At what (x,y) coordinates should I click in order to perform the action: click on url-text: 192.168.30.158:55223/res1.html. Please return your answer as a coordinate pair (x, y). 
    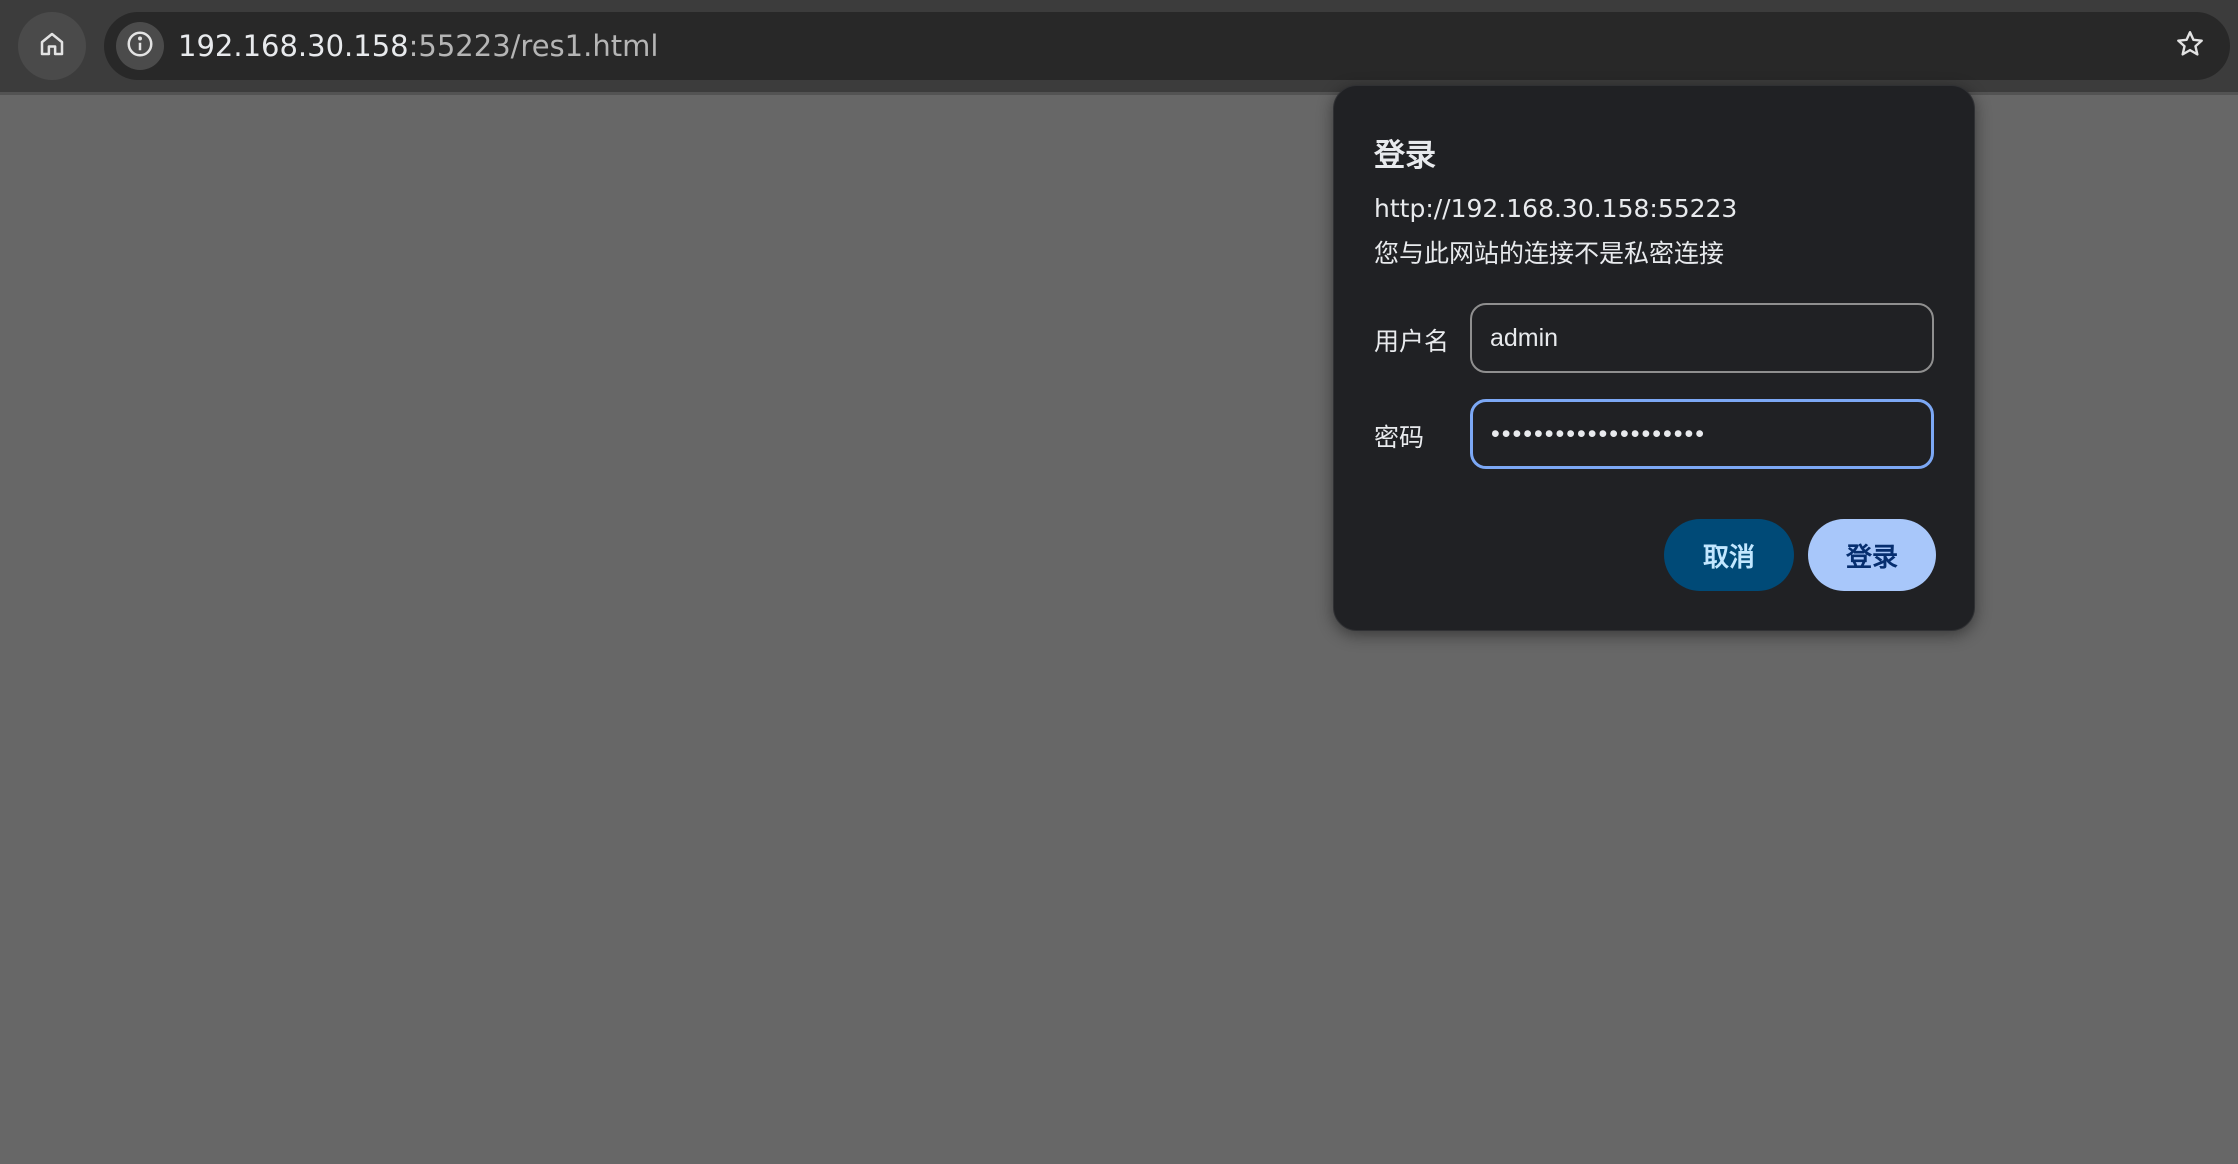
    Looking at the image, I should click on (418, 46).